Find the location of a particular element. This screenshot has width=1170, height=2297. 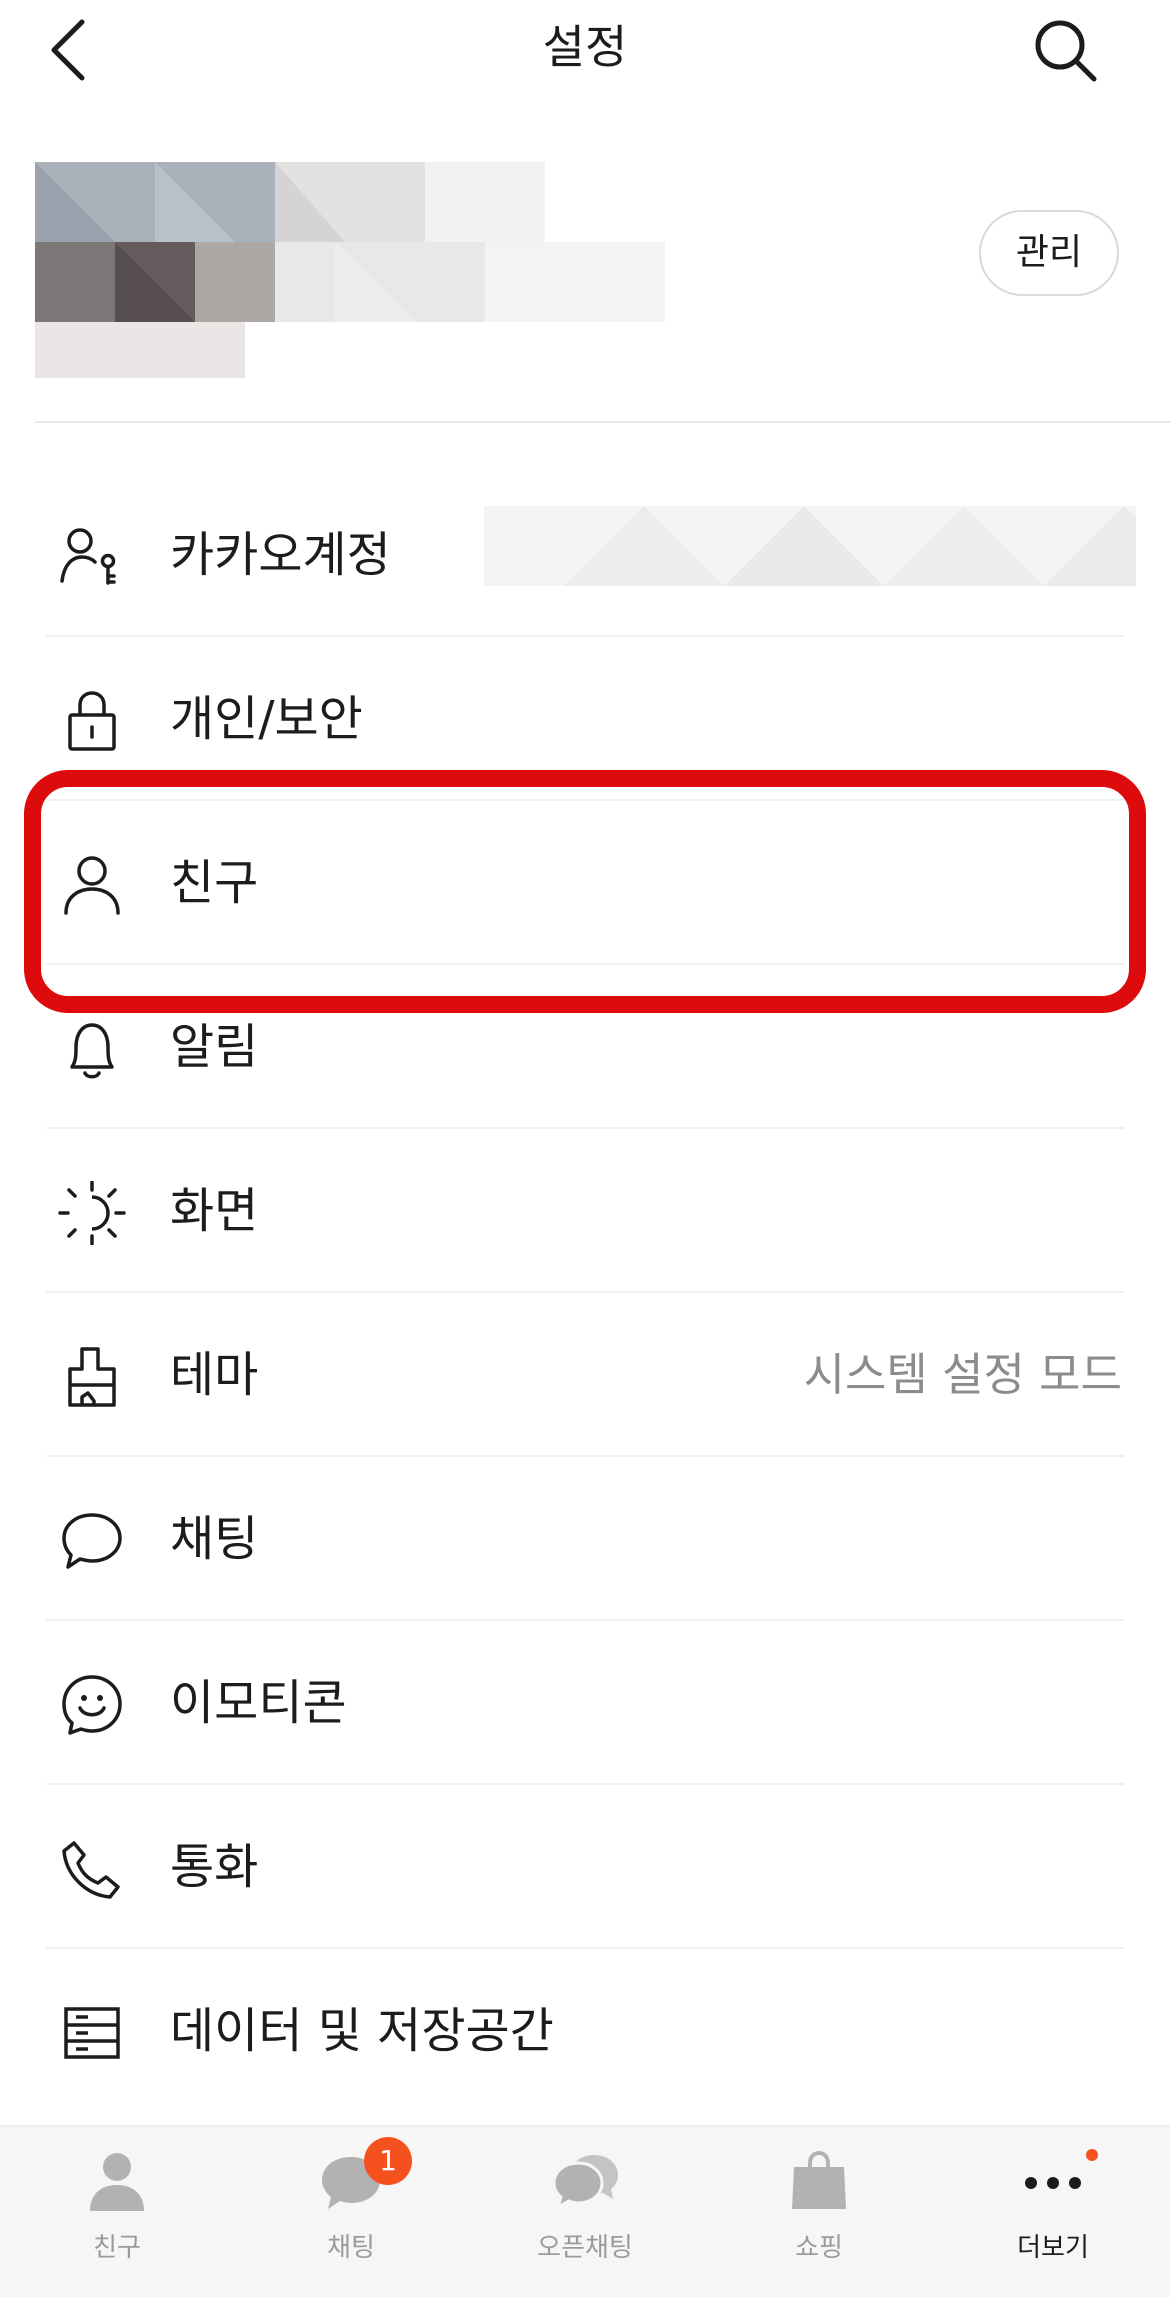

account-email-blurred is located at coordinates (810, 546).